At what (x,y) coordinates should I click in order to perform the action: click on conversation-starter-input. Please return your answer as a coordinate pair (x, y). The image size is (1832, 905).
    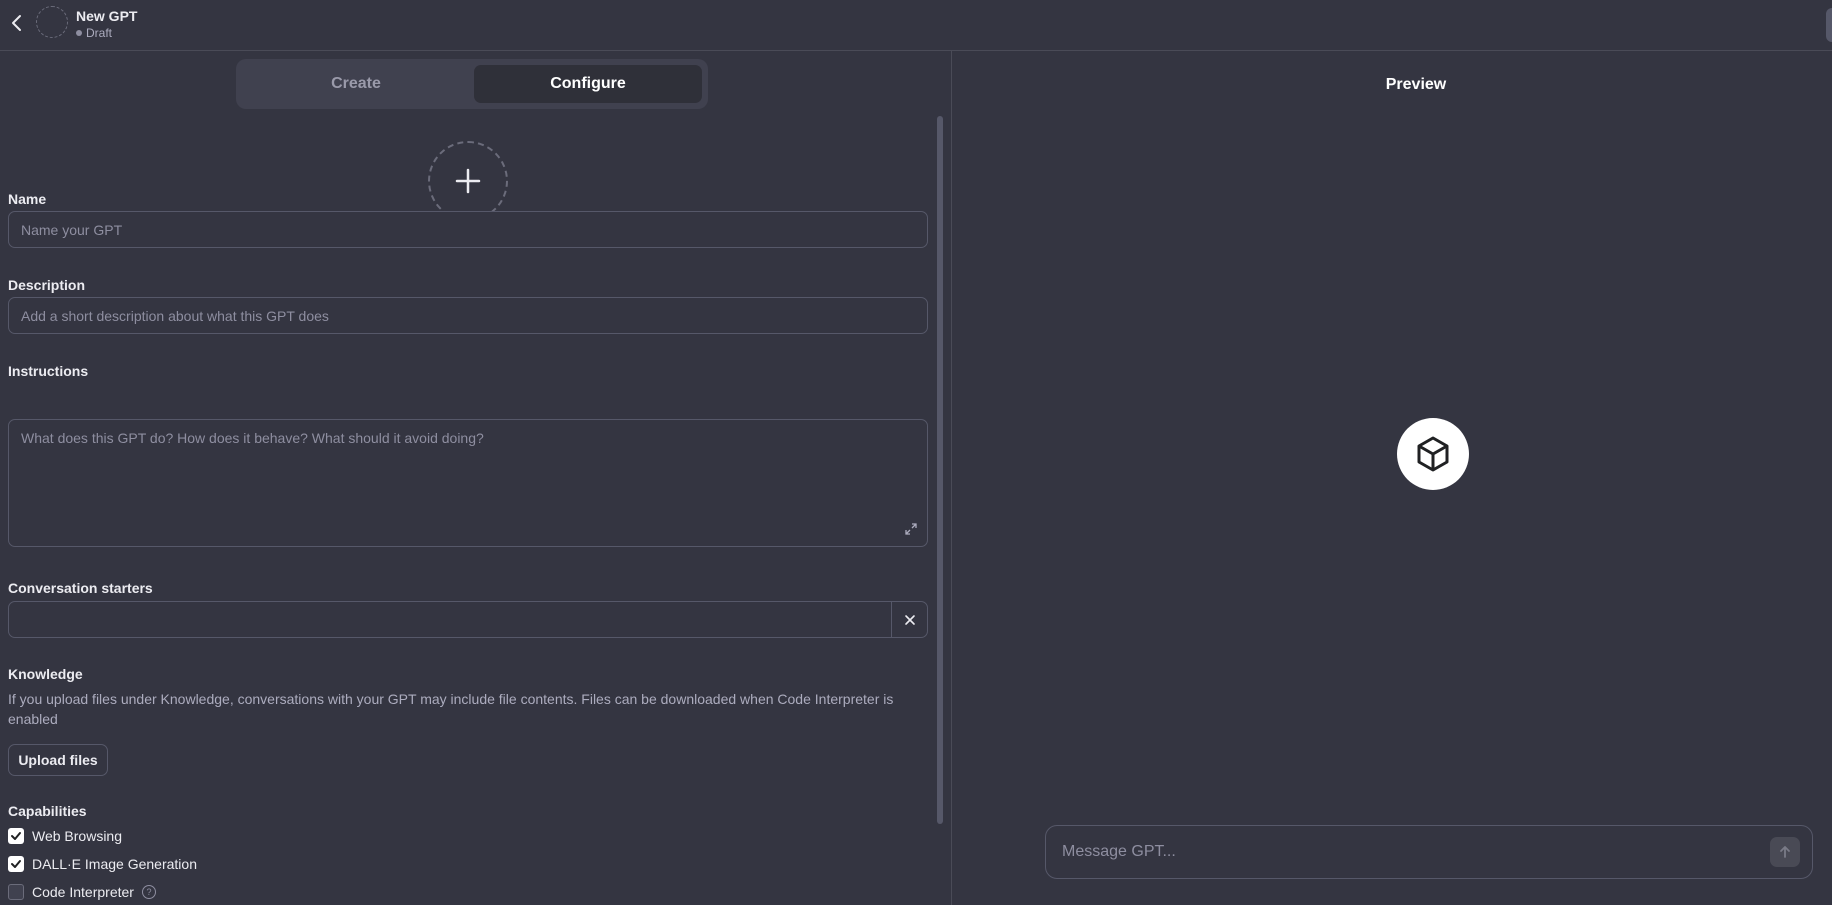
    Looking at the image, I should click on (450, 619).